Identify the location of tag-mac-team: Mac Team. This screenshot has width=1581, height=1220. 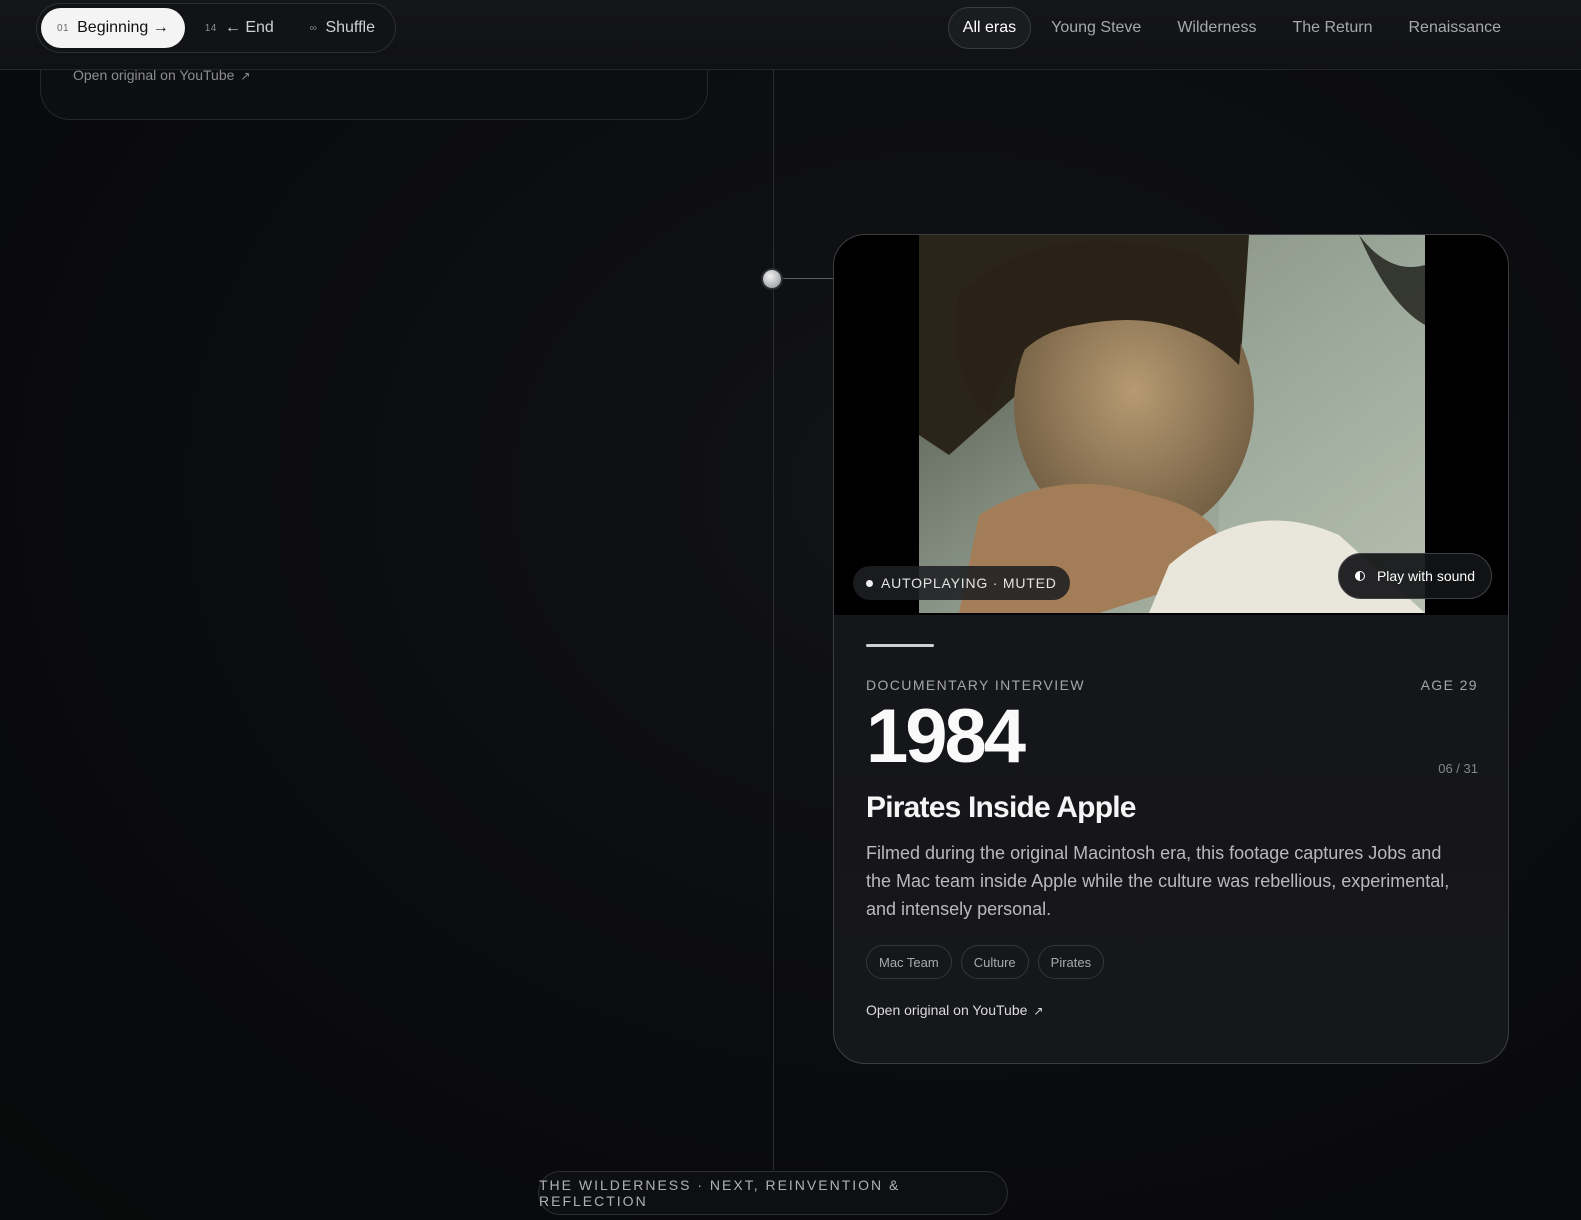
(909, 962).